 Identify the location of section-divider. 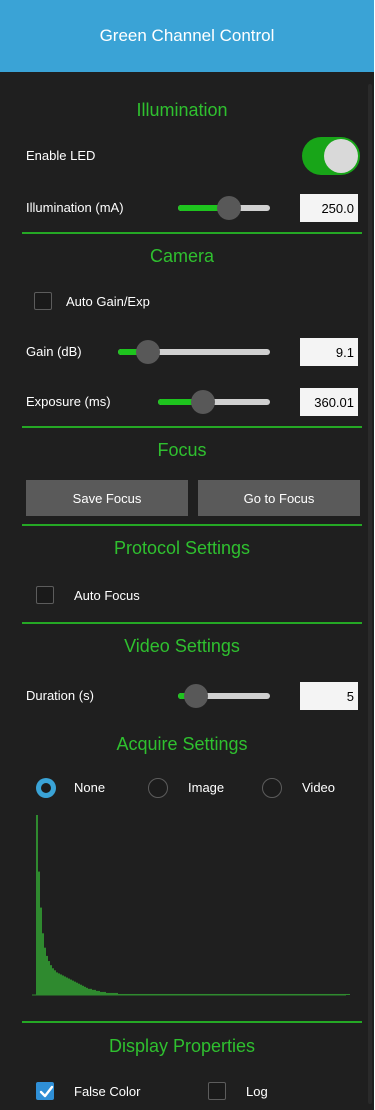
(192, 1022).